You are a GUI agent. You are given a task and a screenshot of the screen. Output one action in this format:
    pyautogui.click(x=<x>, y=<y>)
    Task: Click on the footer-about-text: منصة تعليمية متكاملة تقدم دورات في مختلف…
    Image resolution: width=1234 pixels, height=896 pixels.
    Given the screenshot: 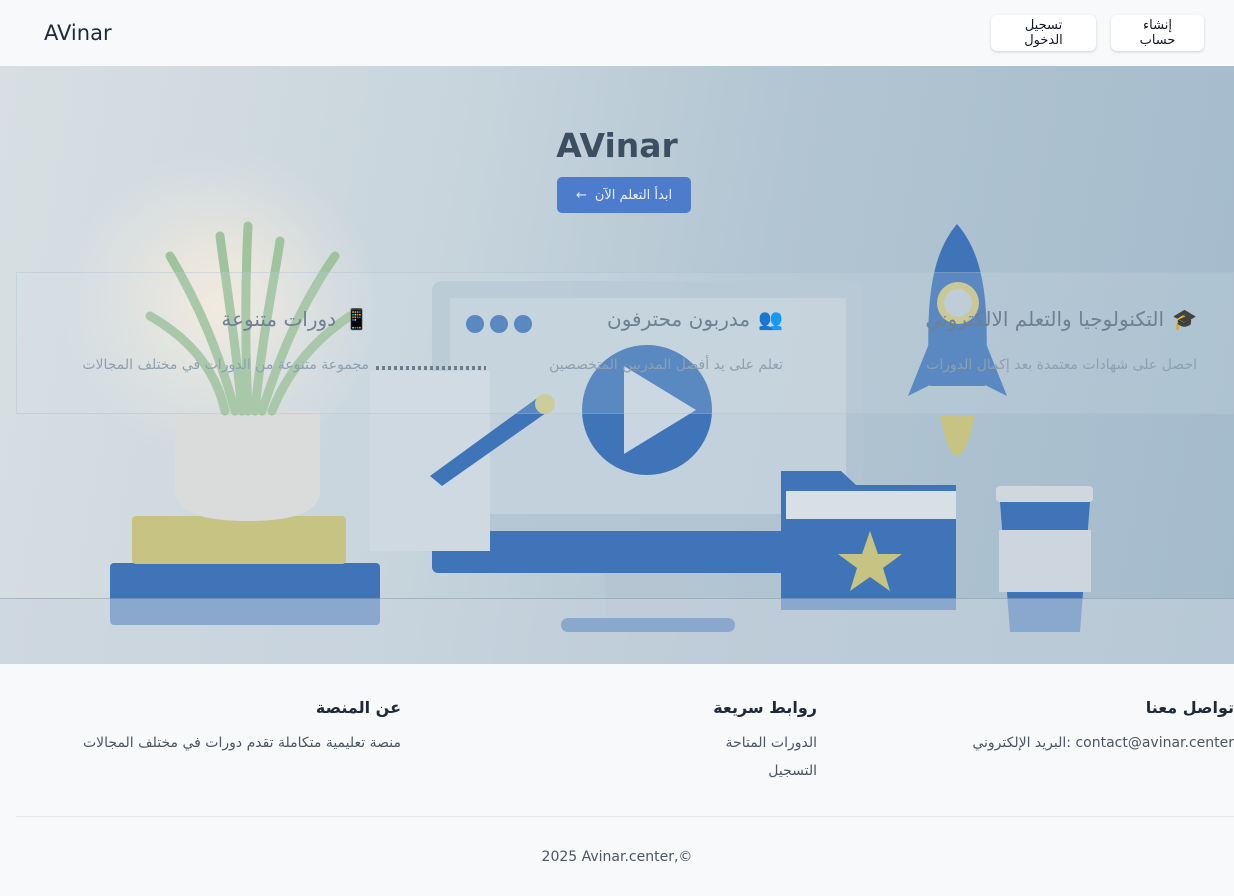 What is the action you would take?
    pyautogui.click(x=241, y=743)
    